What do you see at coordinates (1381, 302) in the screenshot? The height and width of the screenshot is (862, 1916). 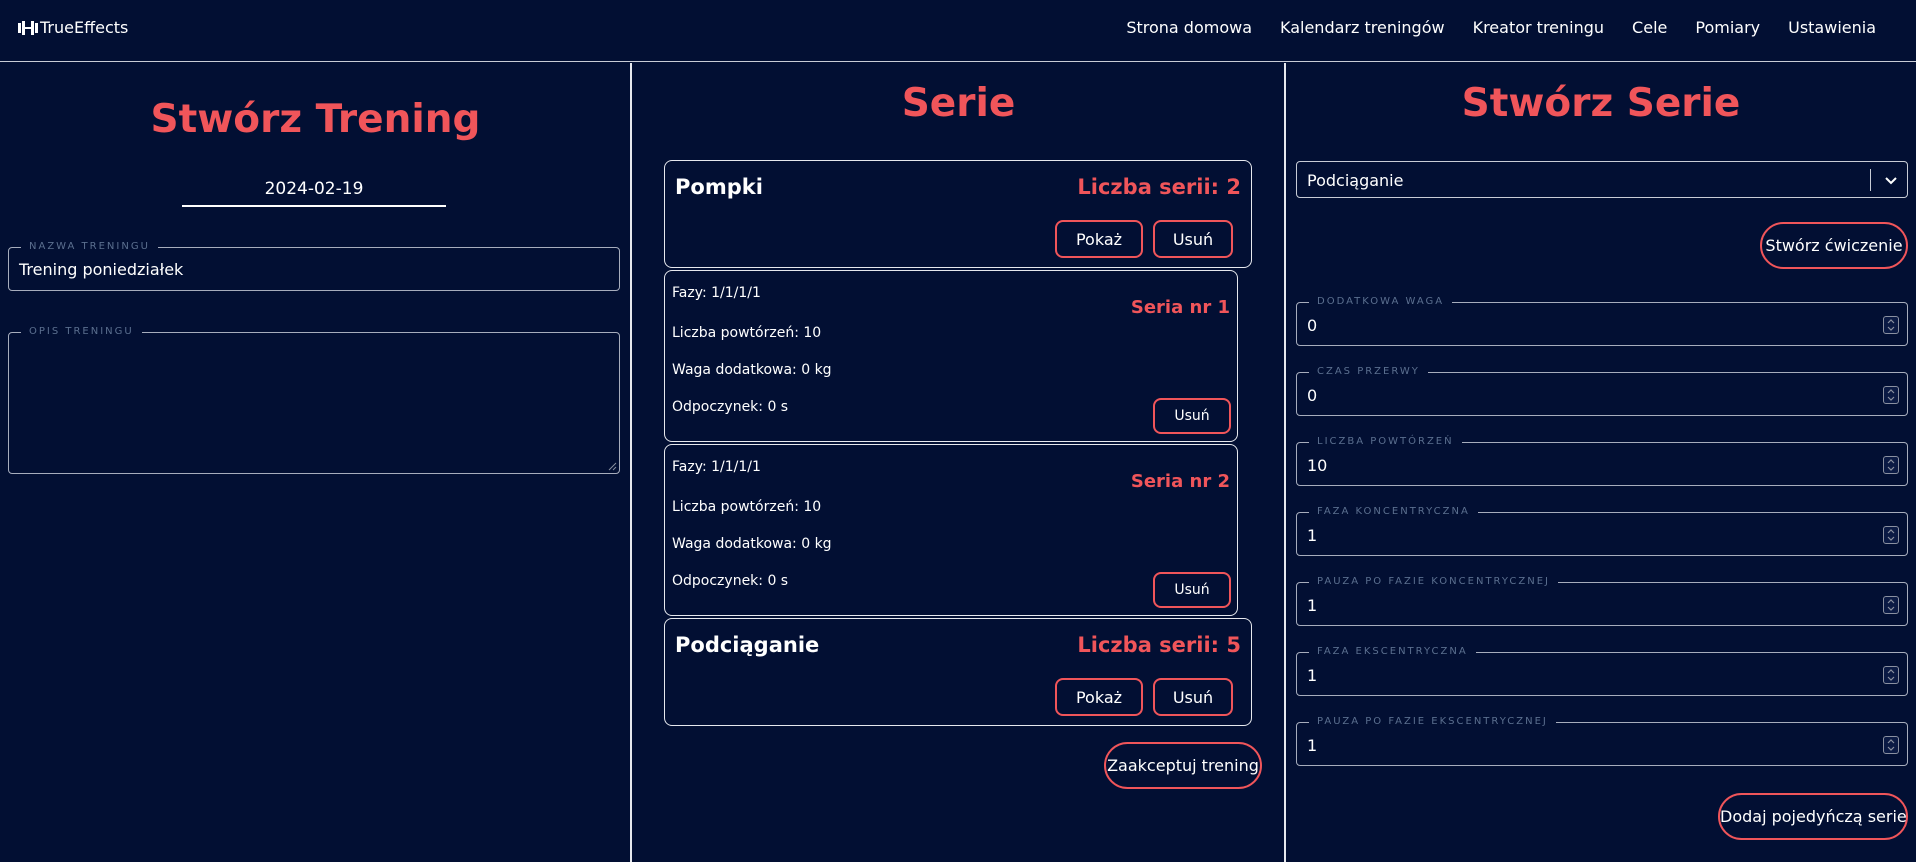 I see `extra-weight-label: DODATKOWA WAGA` at bounding box center [1381, 302].